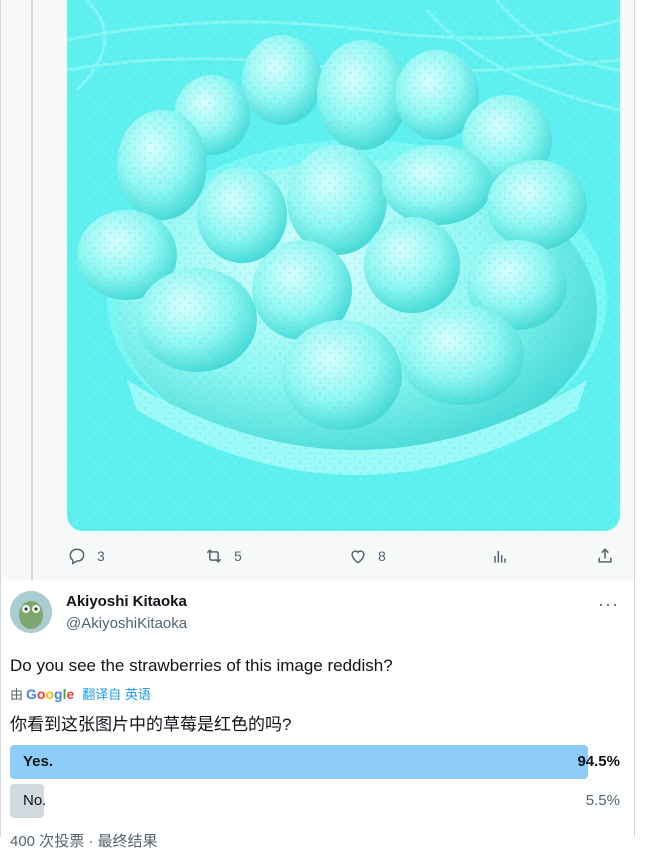 Image resolution: width=663 pixels, height=851 pixels. I want to click on reply-button: 3, so click(86, 556).